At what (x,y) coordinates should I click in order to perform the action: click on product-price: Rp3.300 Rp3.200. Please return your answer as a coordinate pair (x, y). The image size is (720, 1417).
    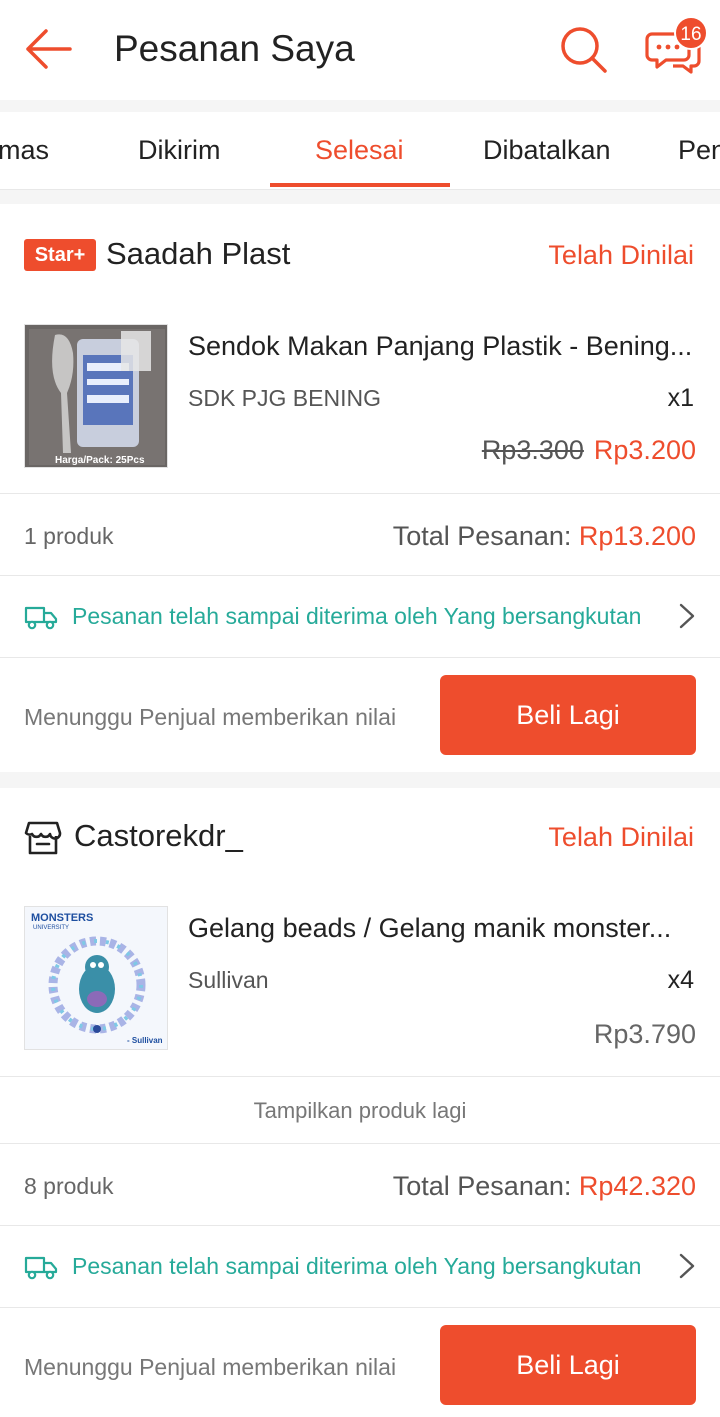
    Looking at the image, I should click on (589, 450).